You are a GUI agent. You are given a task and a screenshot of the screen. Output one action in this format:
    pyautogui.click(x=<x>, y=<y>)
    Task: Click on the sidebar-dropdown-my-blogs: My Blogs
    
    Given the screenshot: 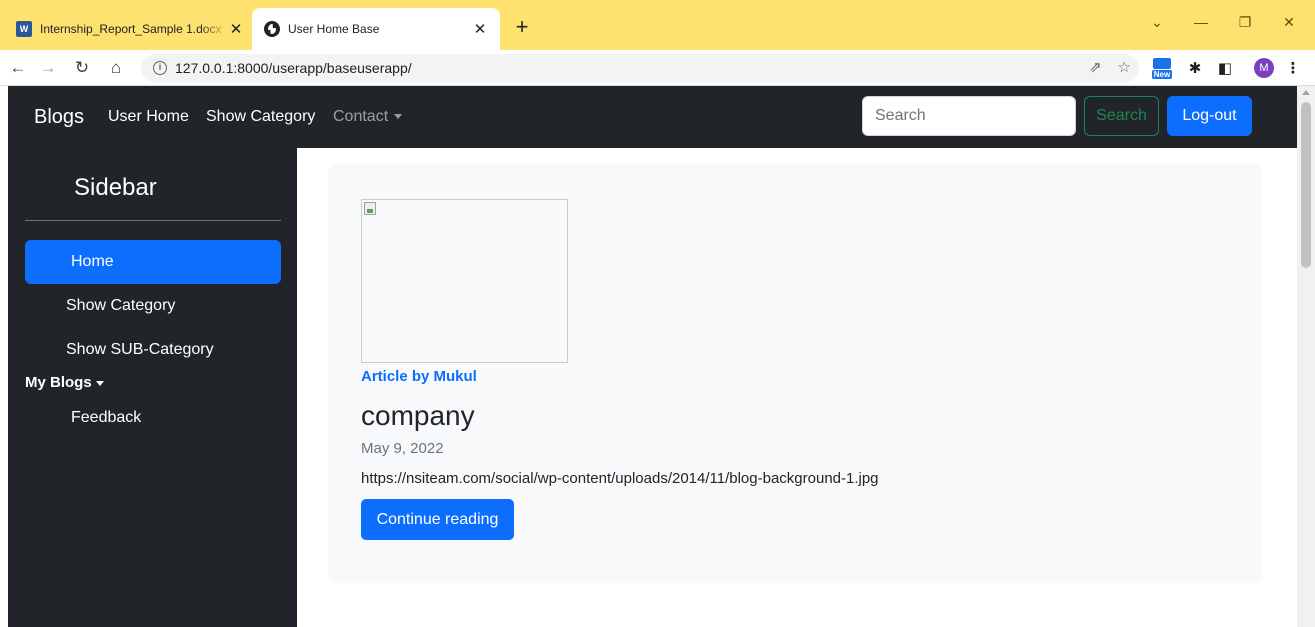 What is the action you would take?
    pyautogui.click(x=64, y=382)
    